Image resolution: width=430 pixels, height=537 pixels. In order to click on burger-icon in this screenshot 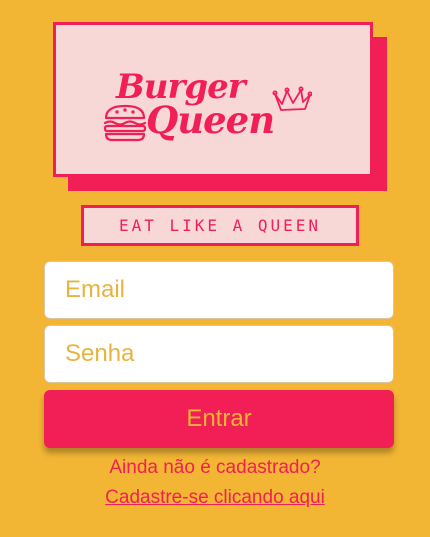, I will do `click(125, 123)`.